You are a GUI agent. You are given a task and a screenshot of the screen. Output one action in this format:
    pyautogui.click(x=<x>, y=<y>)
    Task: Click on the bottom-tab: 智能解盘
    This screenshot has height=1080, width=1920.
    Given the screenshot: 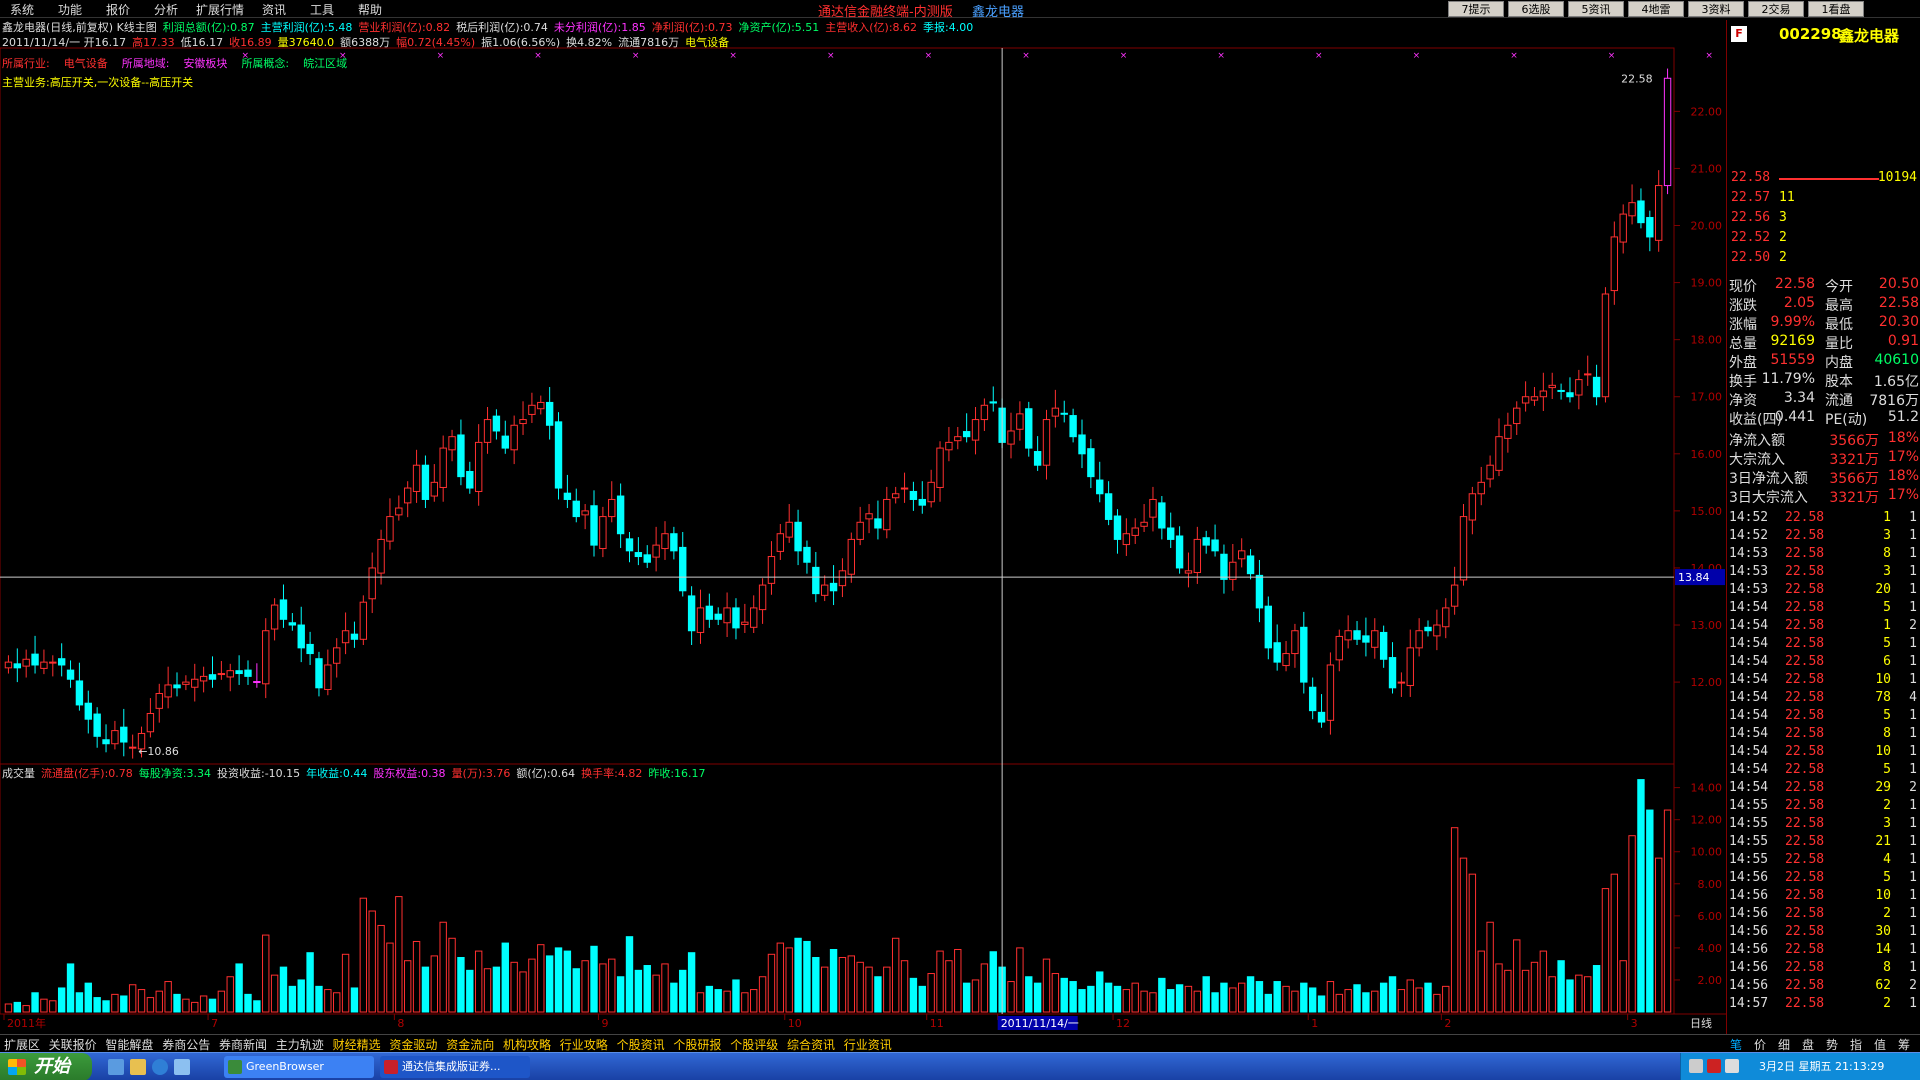 What is the action you would take?
    pyautogui.click(x=129, y=1044)
    